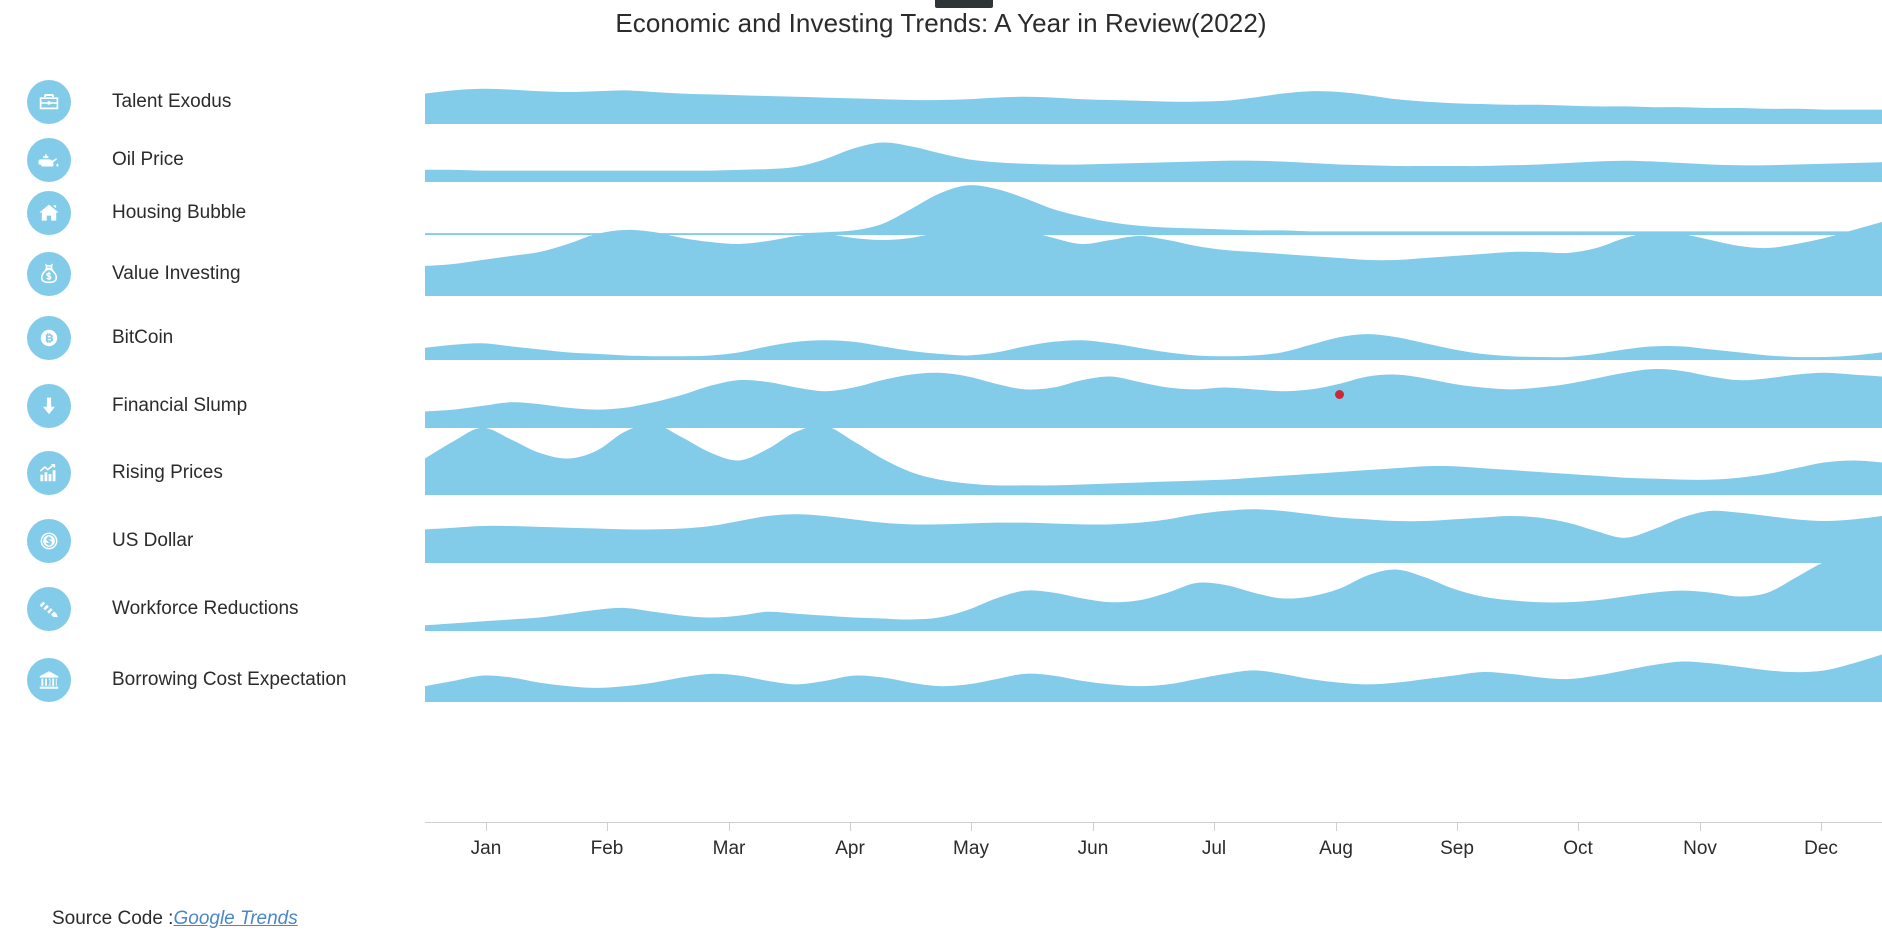 Image resolution: width=1882 pixels, height=942 pixels. What do you see at coordinates (1153, 459) in the screenshot?
I see `ridge-area-rising-prices` at bounding box center [1153, 459].